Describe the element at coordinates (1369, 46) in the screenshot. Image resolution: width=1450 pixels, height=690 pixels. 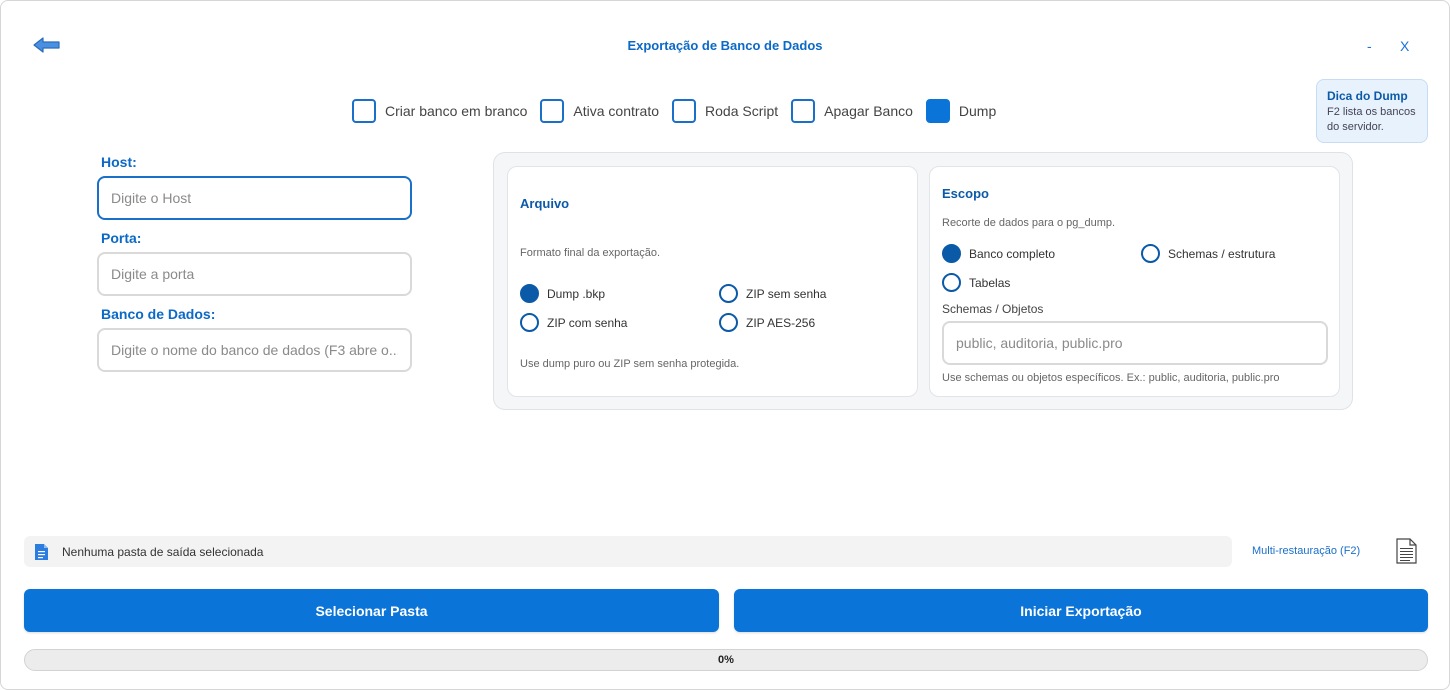
I see `minimize-button: -` at that location.